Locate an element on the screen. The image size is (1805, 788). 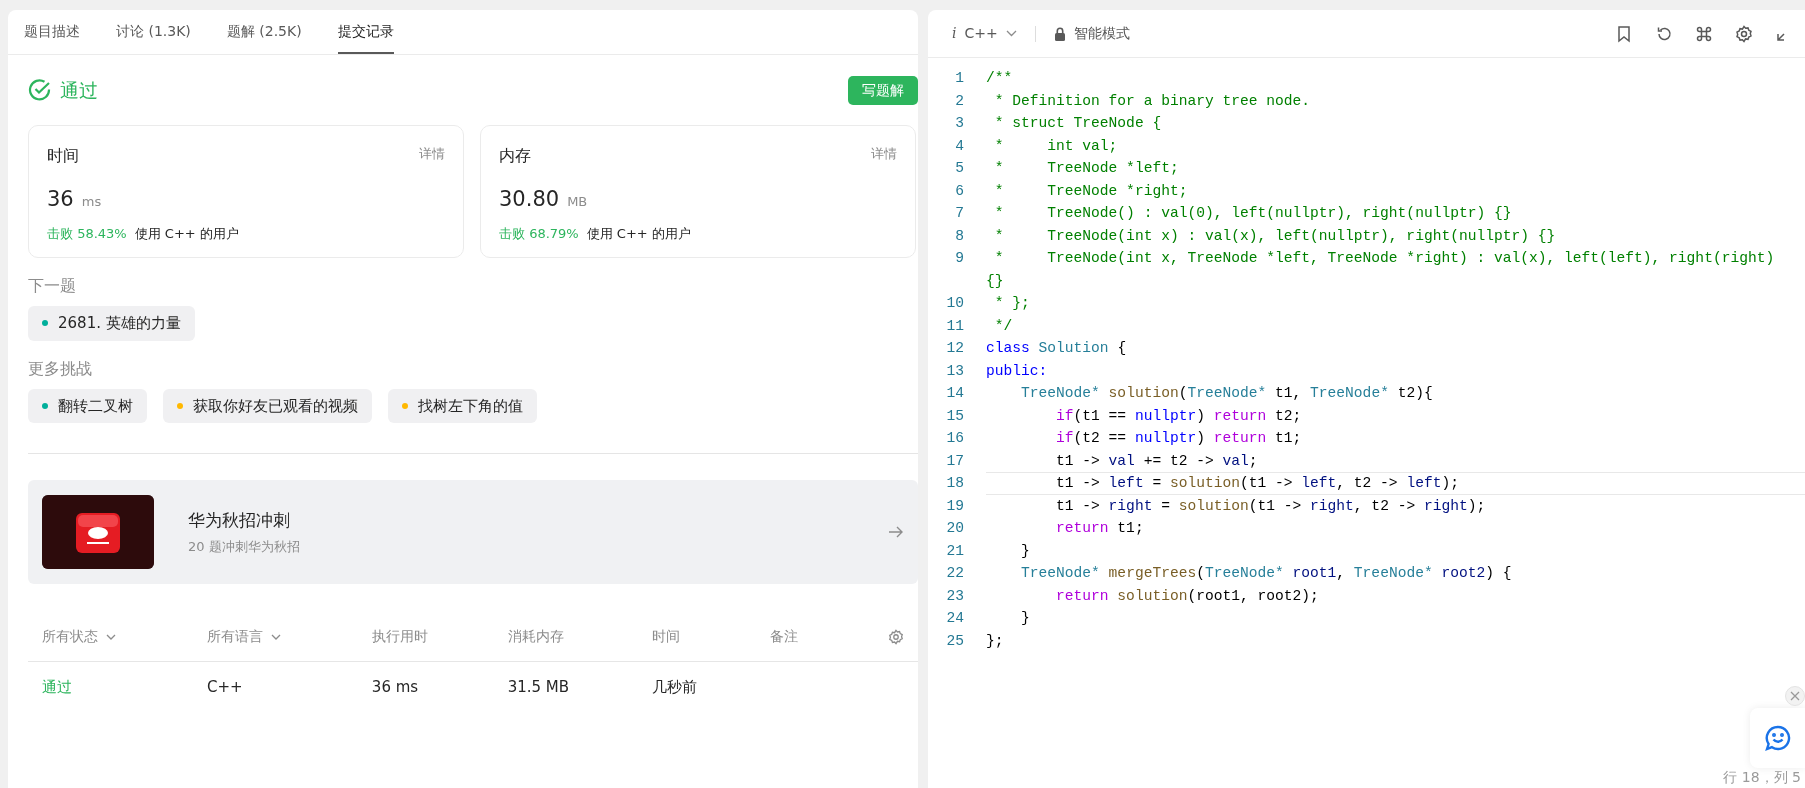
code-line: */ is located at coordinates (1003, 326).